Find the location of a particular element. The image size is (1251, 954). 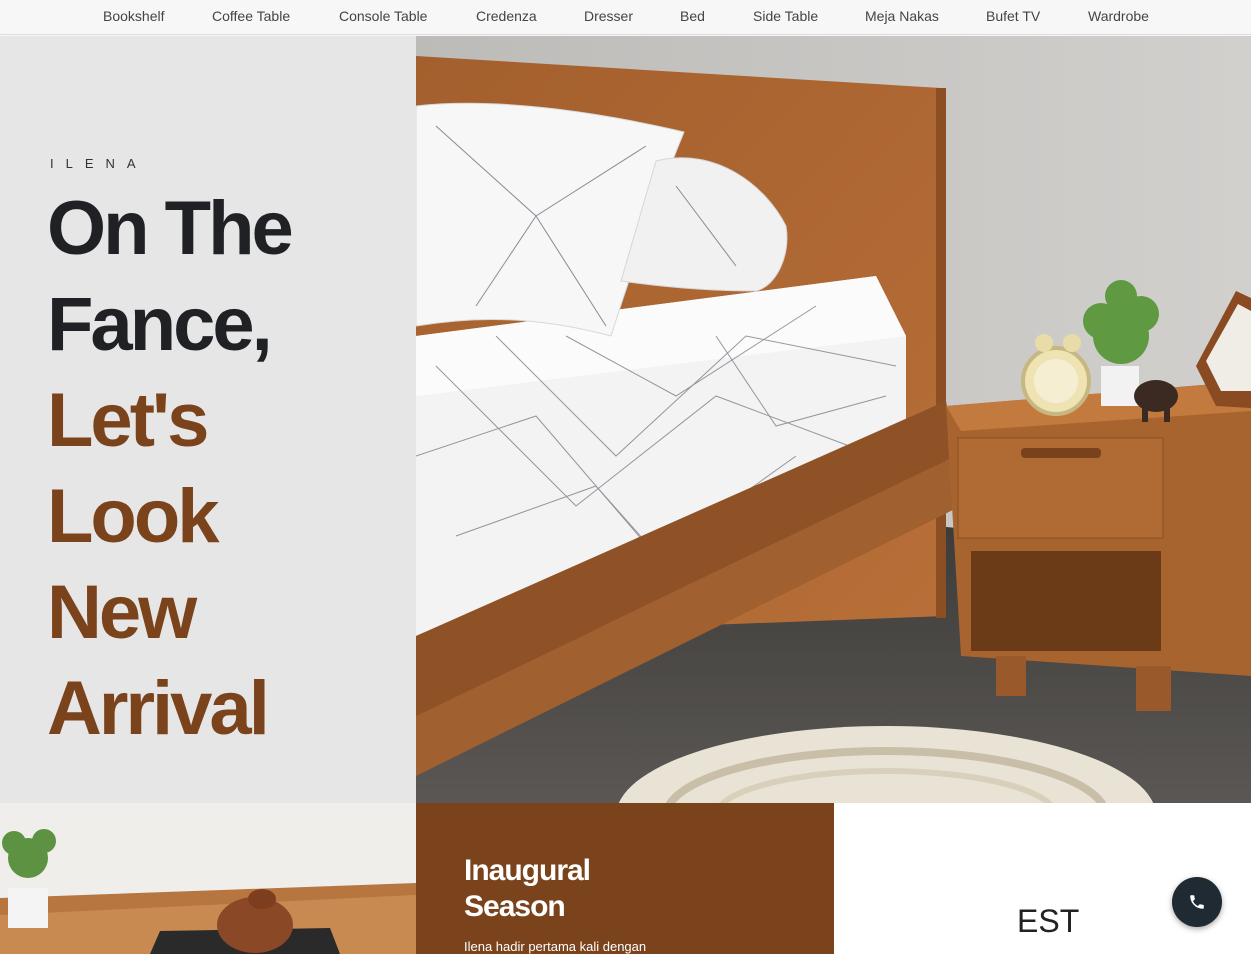

nav-item-wardrobe: Wardrobe is located at coordinates (1118, 16).